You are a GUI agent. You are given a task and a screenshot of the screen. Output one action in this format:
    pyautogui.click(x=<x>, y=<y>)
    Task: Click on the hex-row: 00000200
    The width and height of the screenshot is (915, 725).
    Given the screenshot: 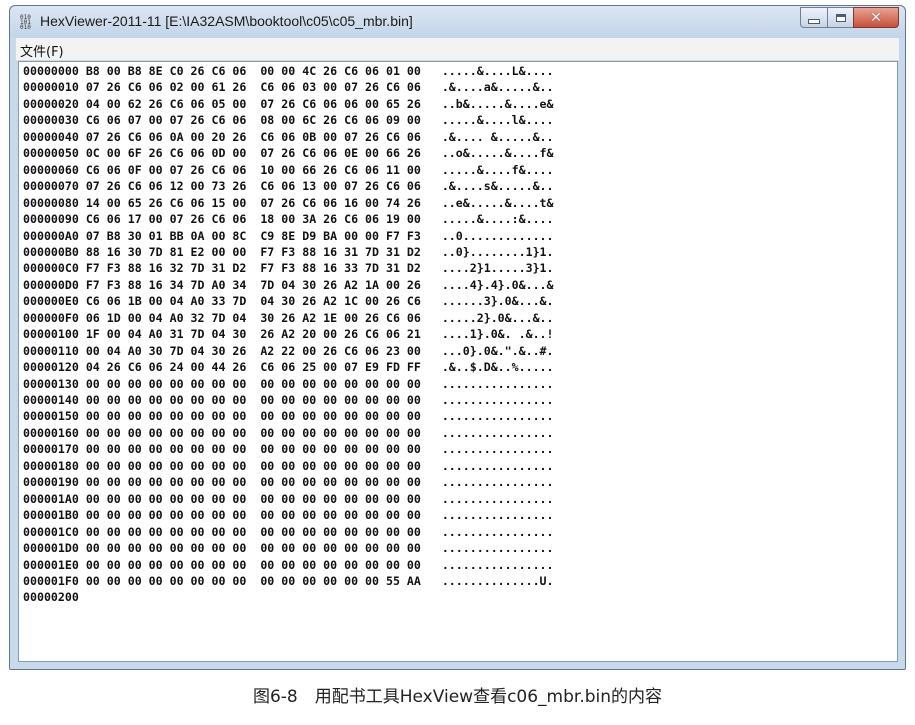 What is the action you would take?
    pyautogui.click(x=65, y=597)
    